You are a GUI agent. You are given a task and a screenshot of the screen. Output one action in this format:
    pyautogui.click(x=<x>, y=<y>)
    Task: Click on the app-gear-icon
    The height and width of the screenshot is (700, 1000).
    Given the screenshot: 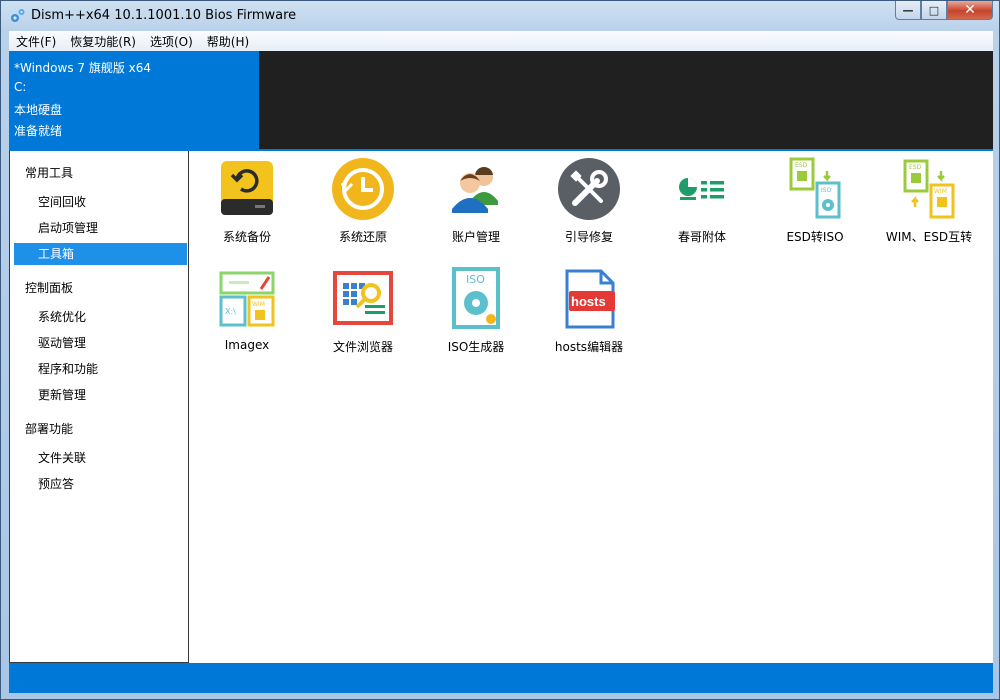 What is the action you would take?
    pyautogui.click(x=18, y=15)
    